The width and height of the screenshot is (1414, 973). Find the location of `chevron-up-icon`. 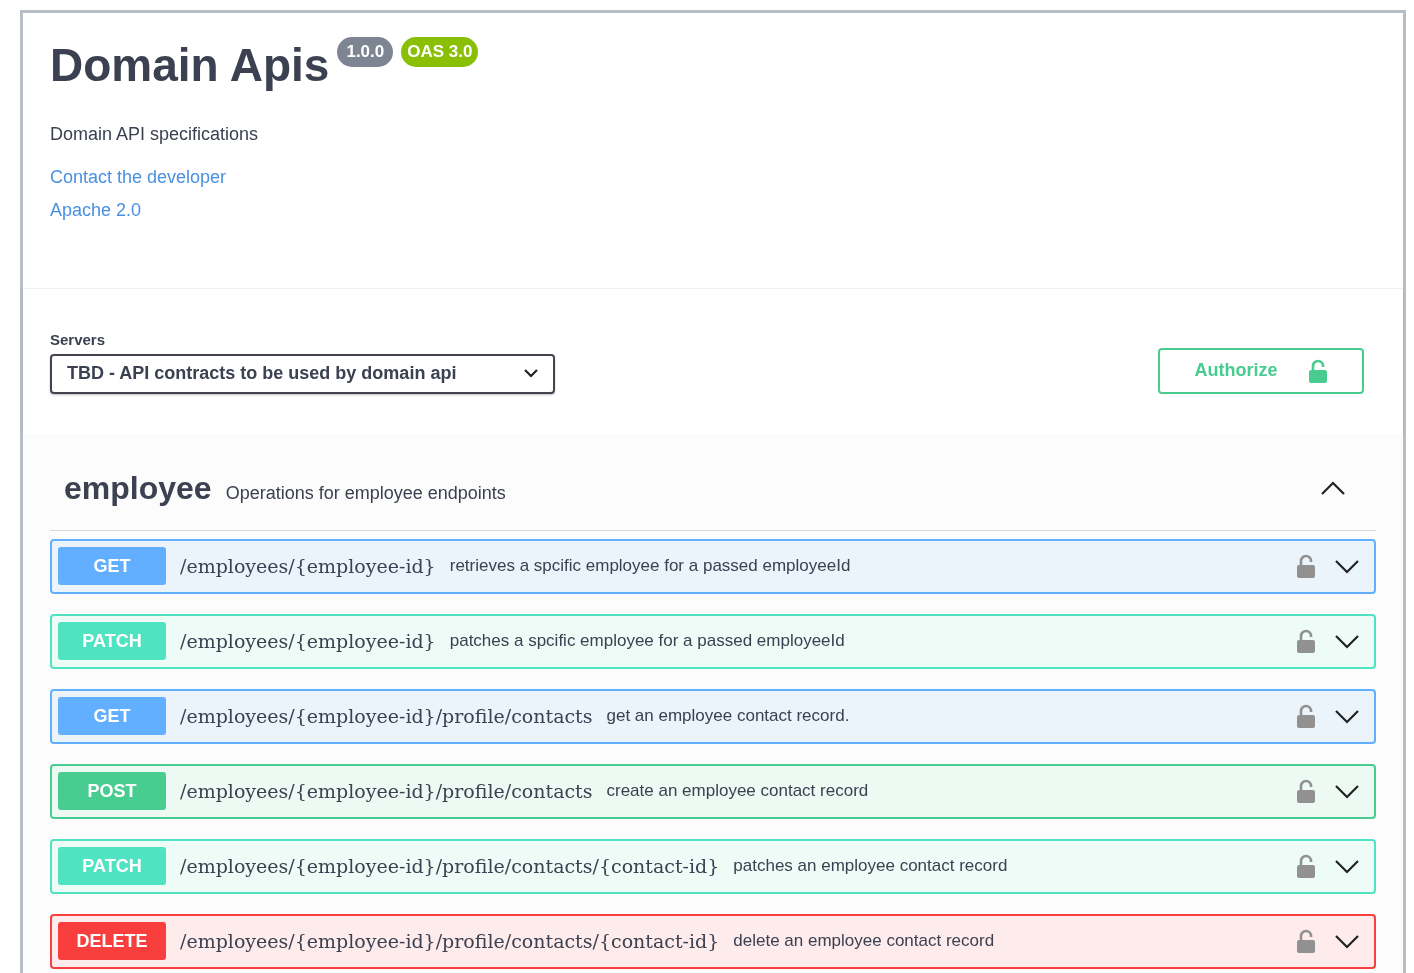

chevron-up-icon is located at coordinates (1333, 487).